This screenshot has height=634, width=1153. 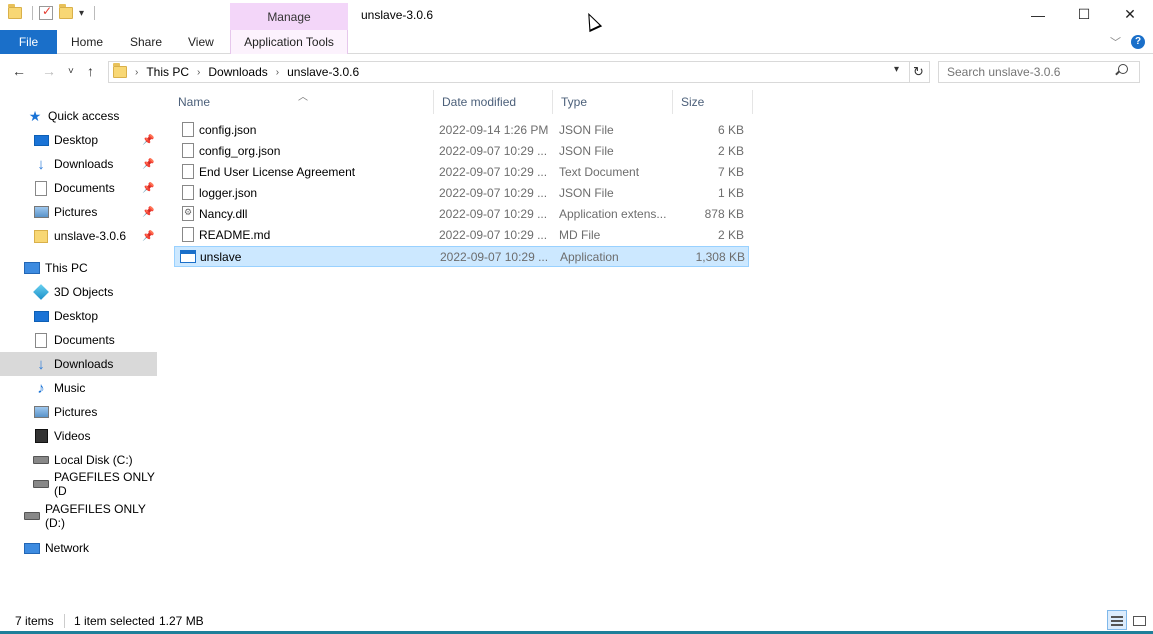 What do you see at coordinates (1115, 42) in the screenshot?
I see `ribbon-expand-icon: ﹀` at bounding box center [1115, 42].